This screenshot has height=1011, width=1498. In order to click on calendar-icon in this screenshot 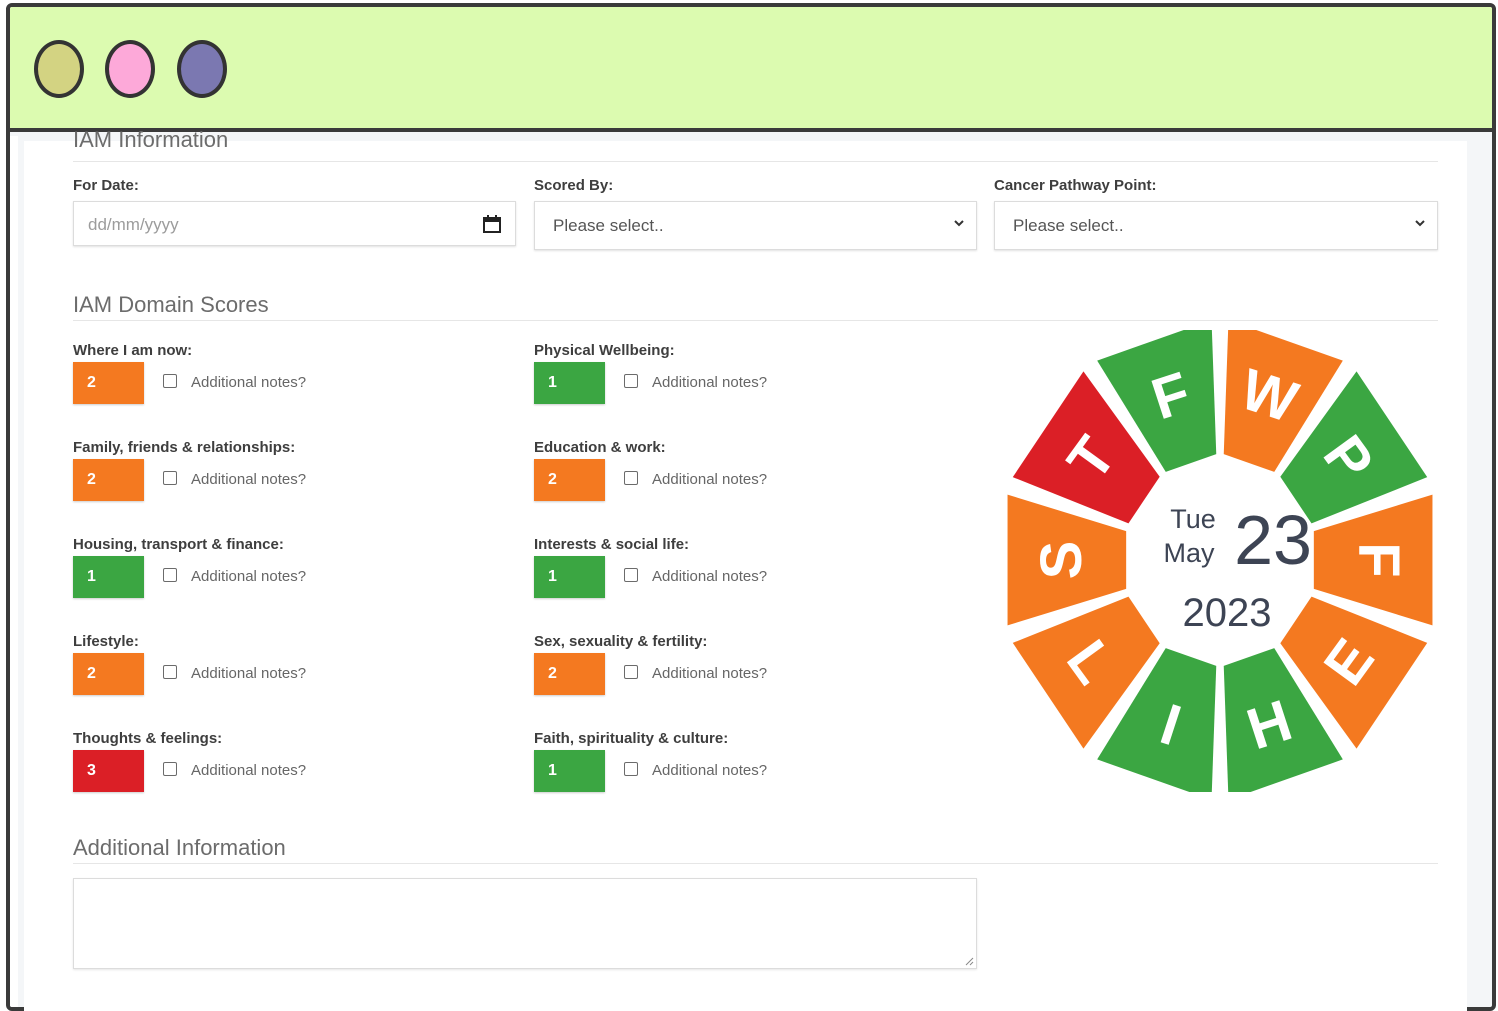, I will do `click(492, 224)`.